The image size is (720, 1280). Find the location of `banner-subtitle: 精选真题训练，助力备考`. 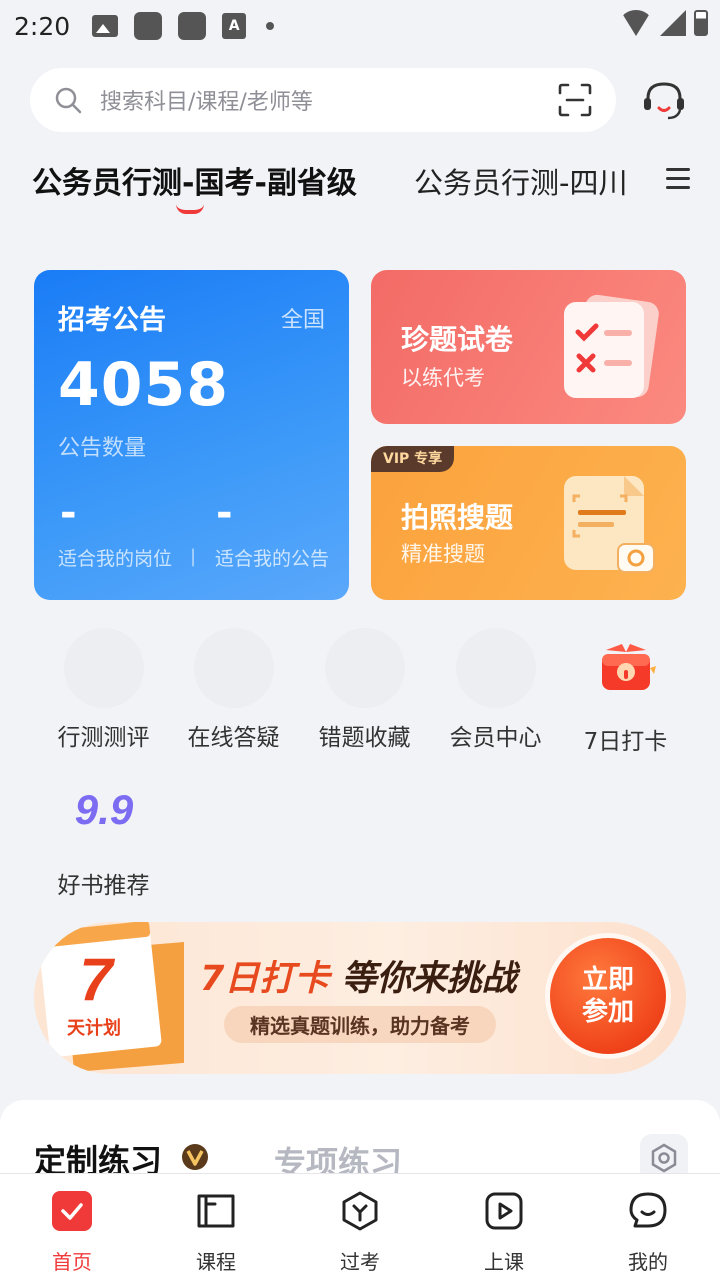

banner-subtitle: 精选真题训练，助力备考 is located at coordinates (360, 1024).